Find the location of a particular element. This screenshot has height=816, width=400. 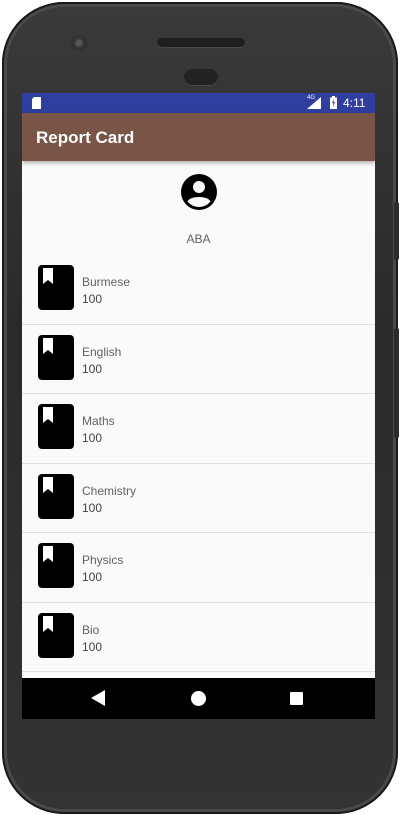

list-item: Maths 100 is located at coordinates (198, 429).